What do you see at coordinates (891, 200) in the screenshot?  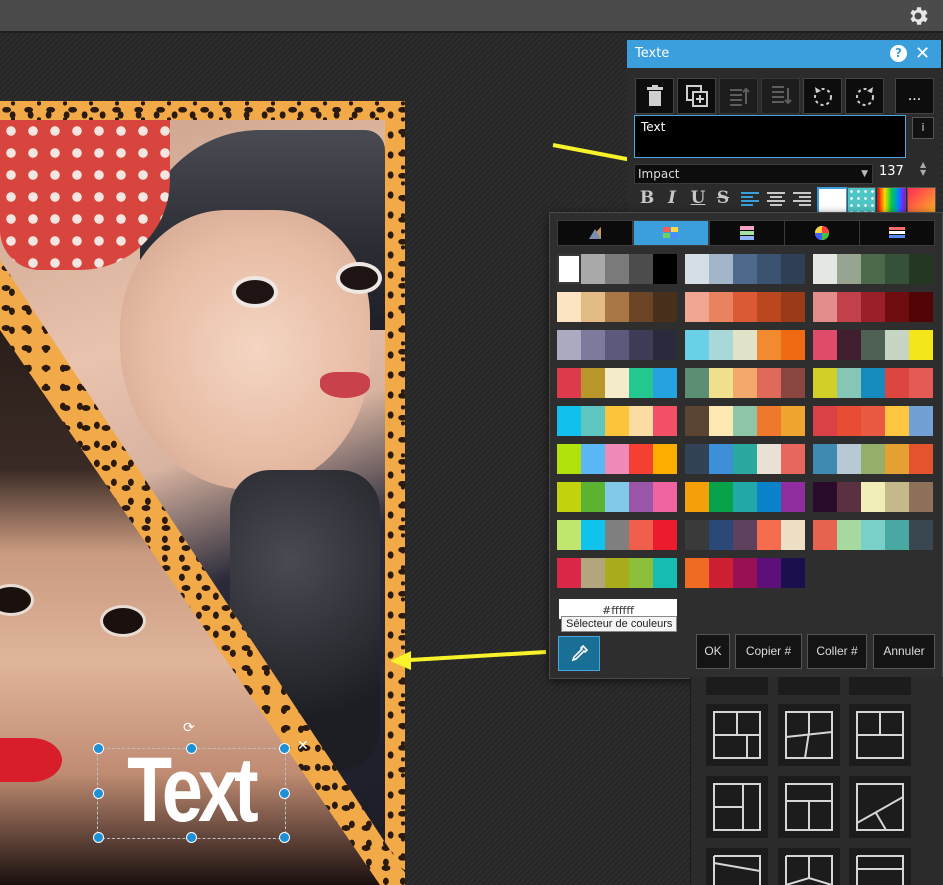 I see `text-gradient-swatch` at bounding box center [891, 200].